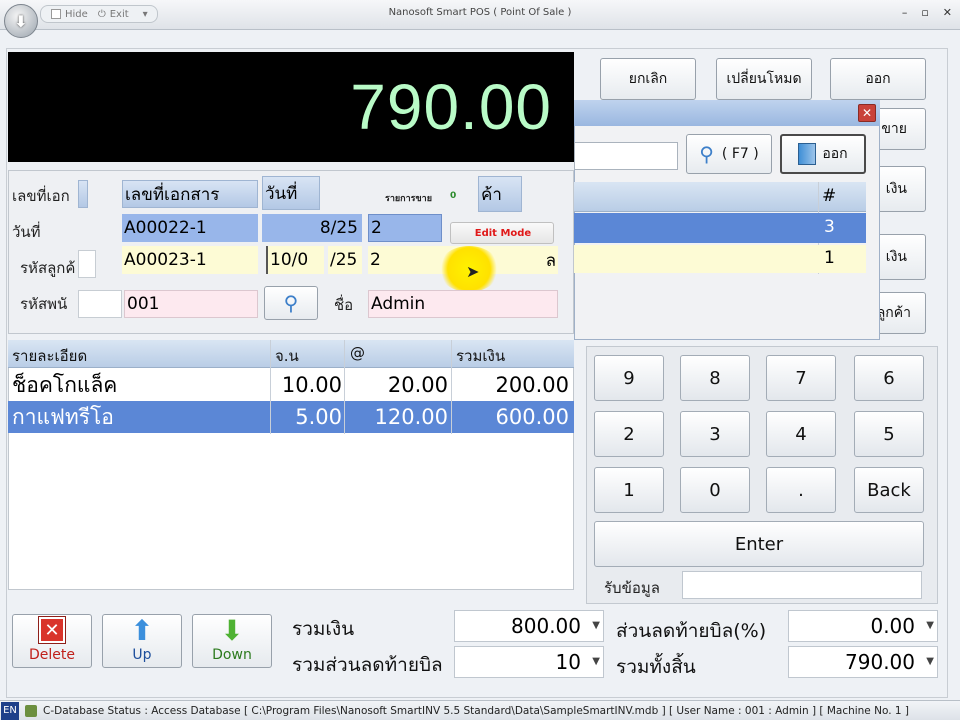 This screenshot has width=960, height=720. I want to click on delete-button: ✕ Delete, so click(52, 641).